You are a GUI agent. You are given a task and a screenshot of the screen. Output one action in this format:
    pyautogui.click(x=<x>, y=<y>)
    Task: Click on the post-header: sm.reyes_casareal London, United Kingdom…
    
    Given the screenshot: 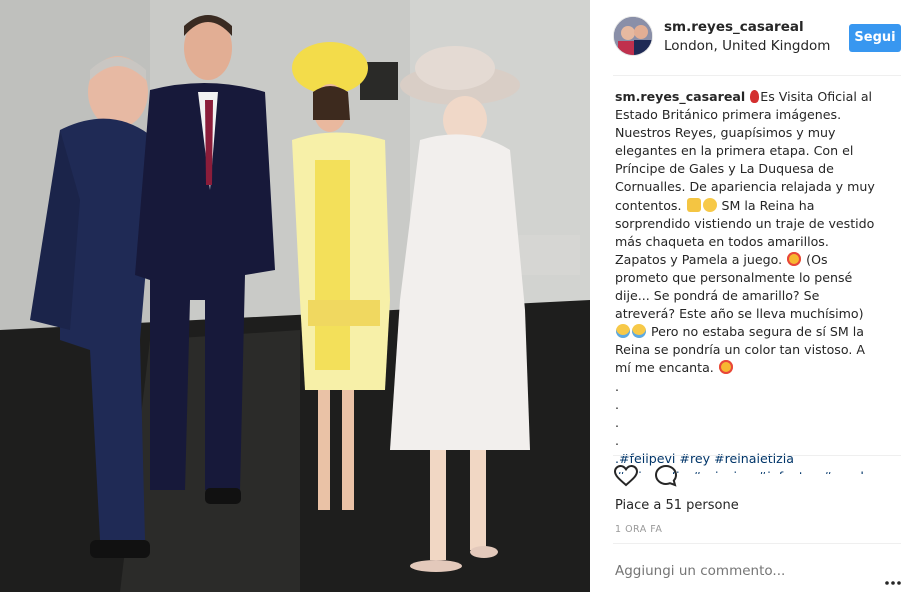 What is the action you would take?
    pyautogui.click(x=751, y=38)
    